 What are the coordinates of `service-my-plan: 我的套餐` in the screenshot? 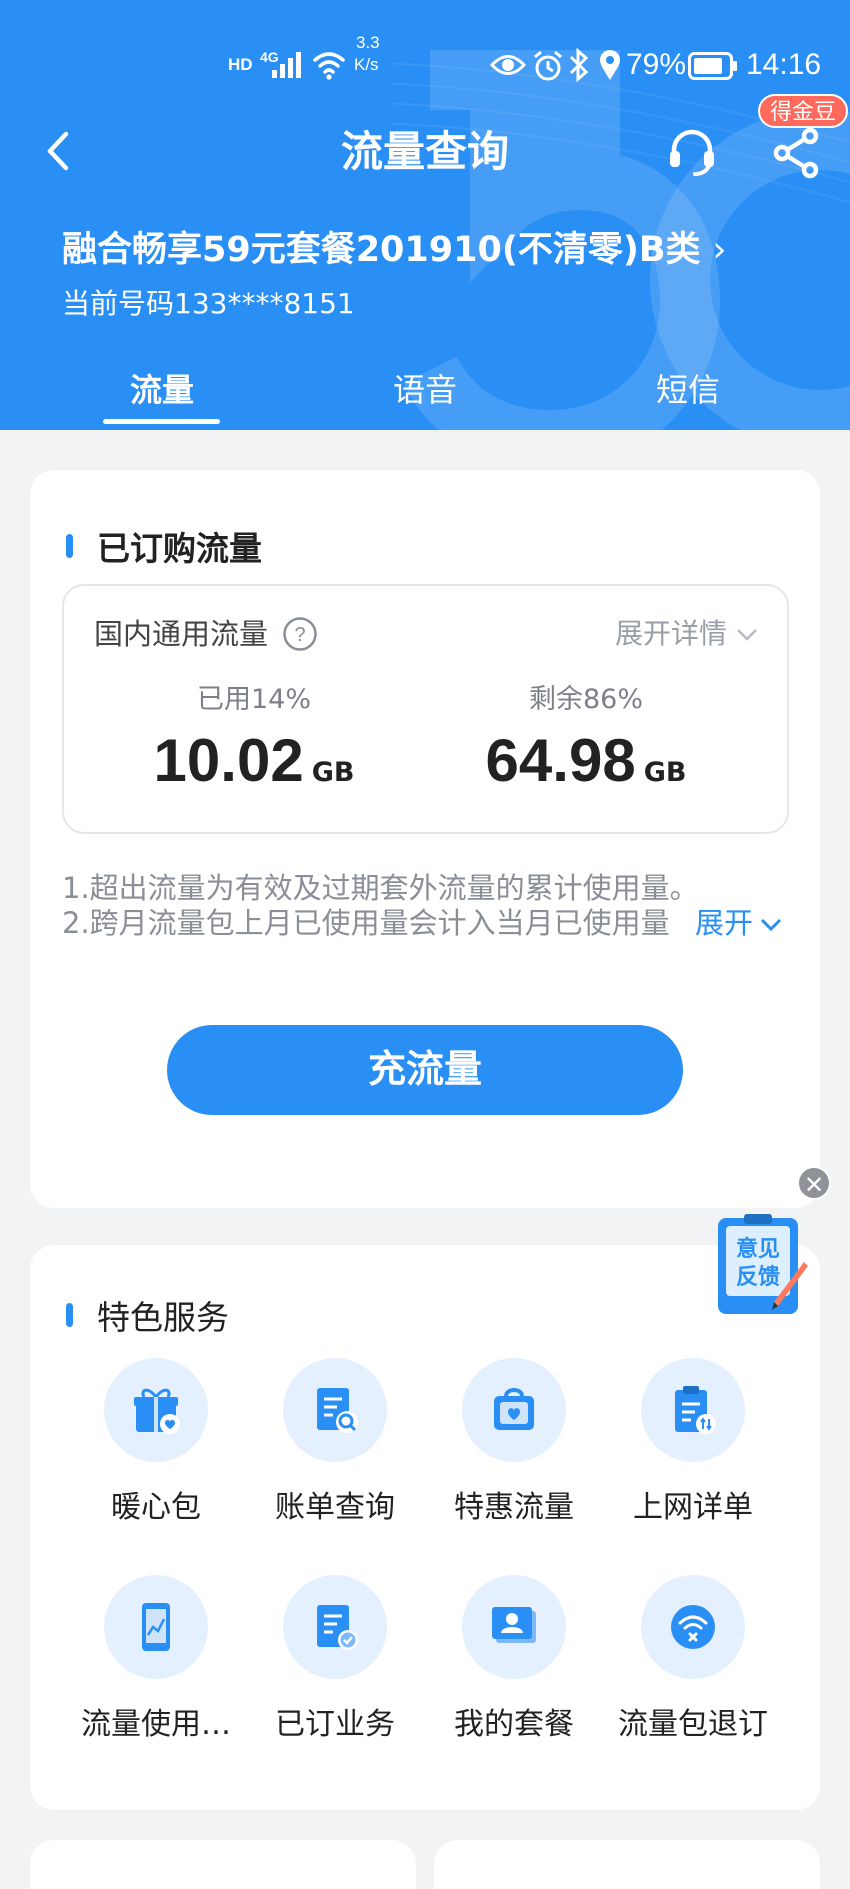 It's located at (514, 1660).